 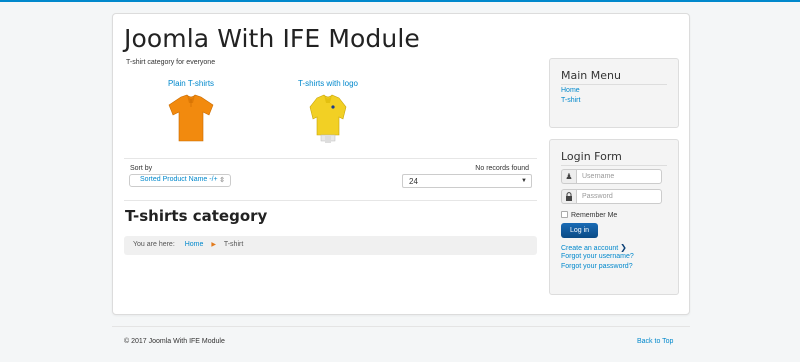 What do you see at coordinates (590, 248) in the screenshot?
I see `create-account-label: Create an account` at bounding box center [590, 248].